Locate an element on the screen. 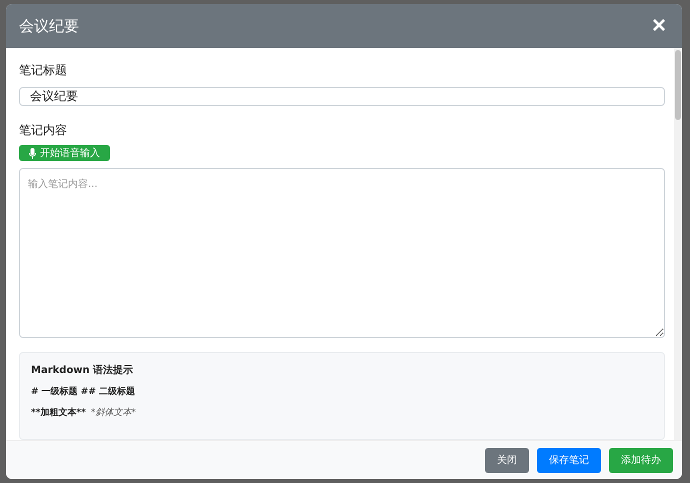  syntax-example: *斜体文本* is located at coordinates (113, 412).